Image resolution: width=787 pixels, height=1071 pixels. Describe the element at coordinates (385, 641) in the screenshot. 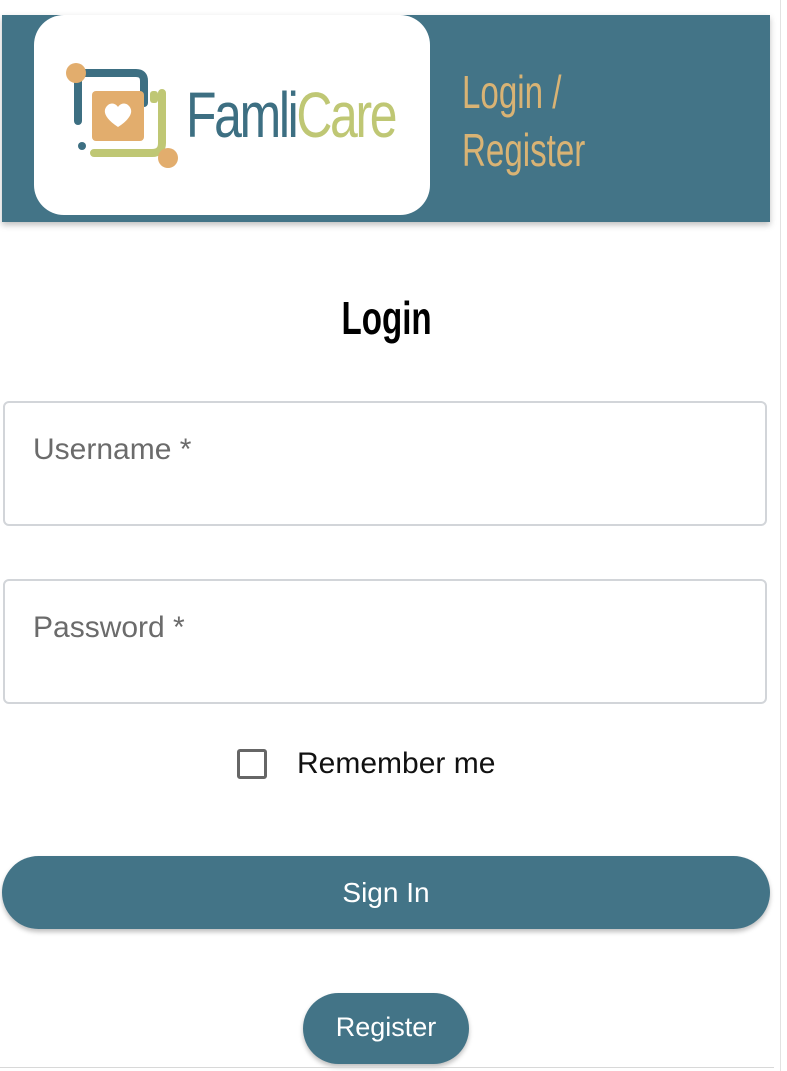

I see `password-field: Password *` at that location.